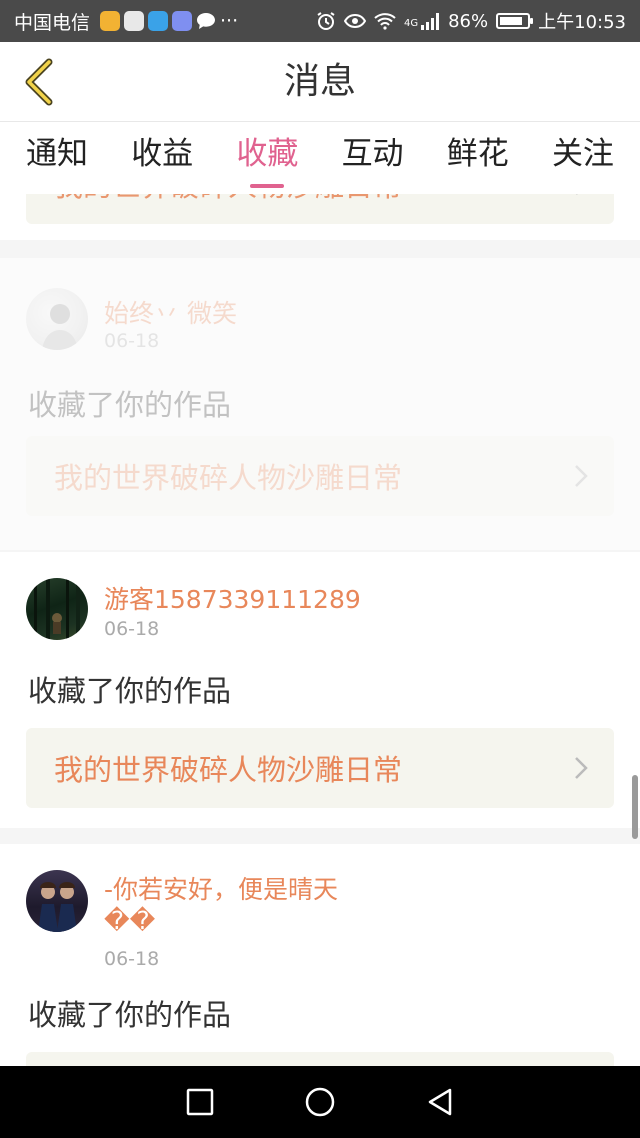 The image size is (640, 1138). I want to click on home-button, so click(320, 1102).